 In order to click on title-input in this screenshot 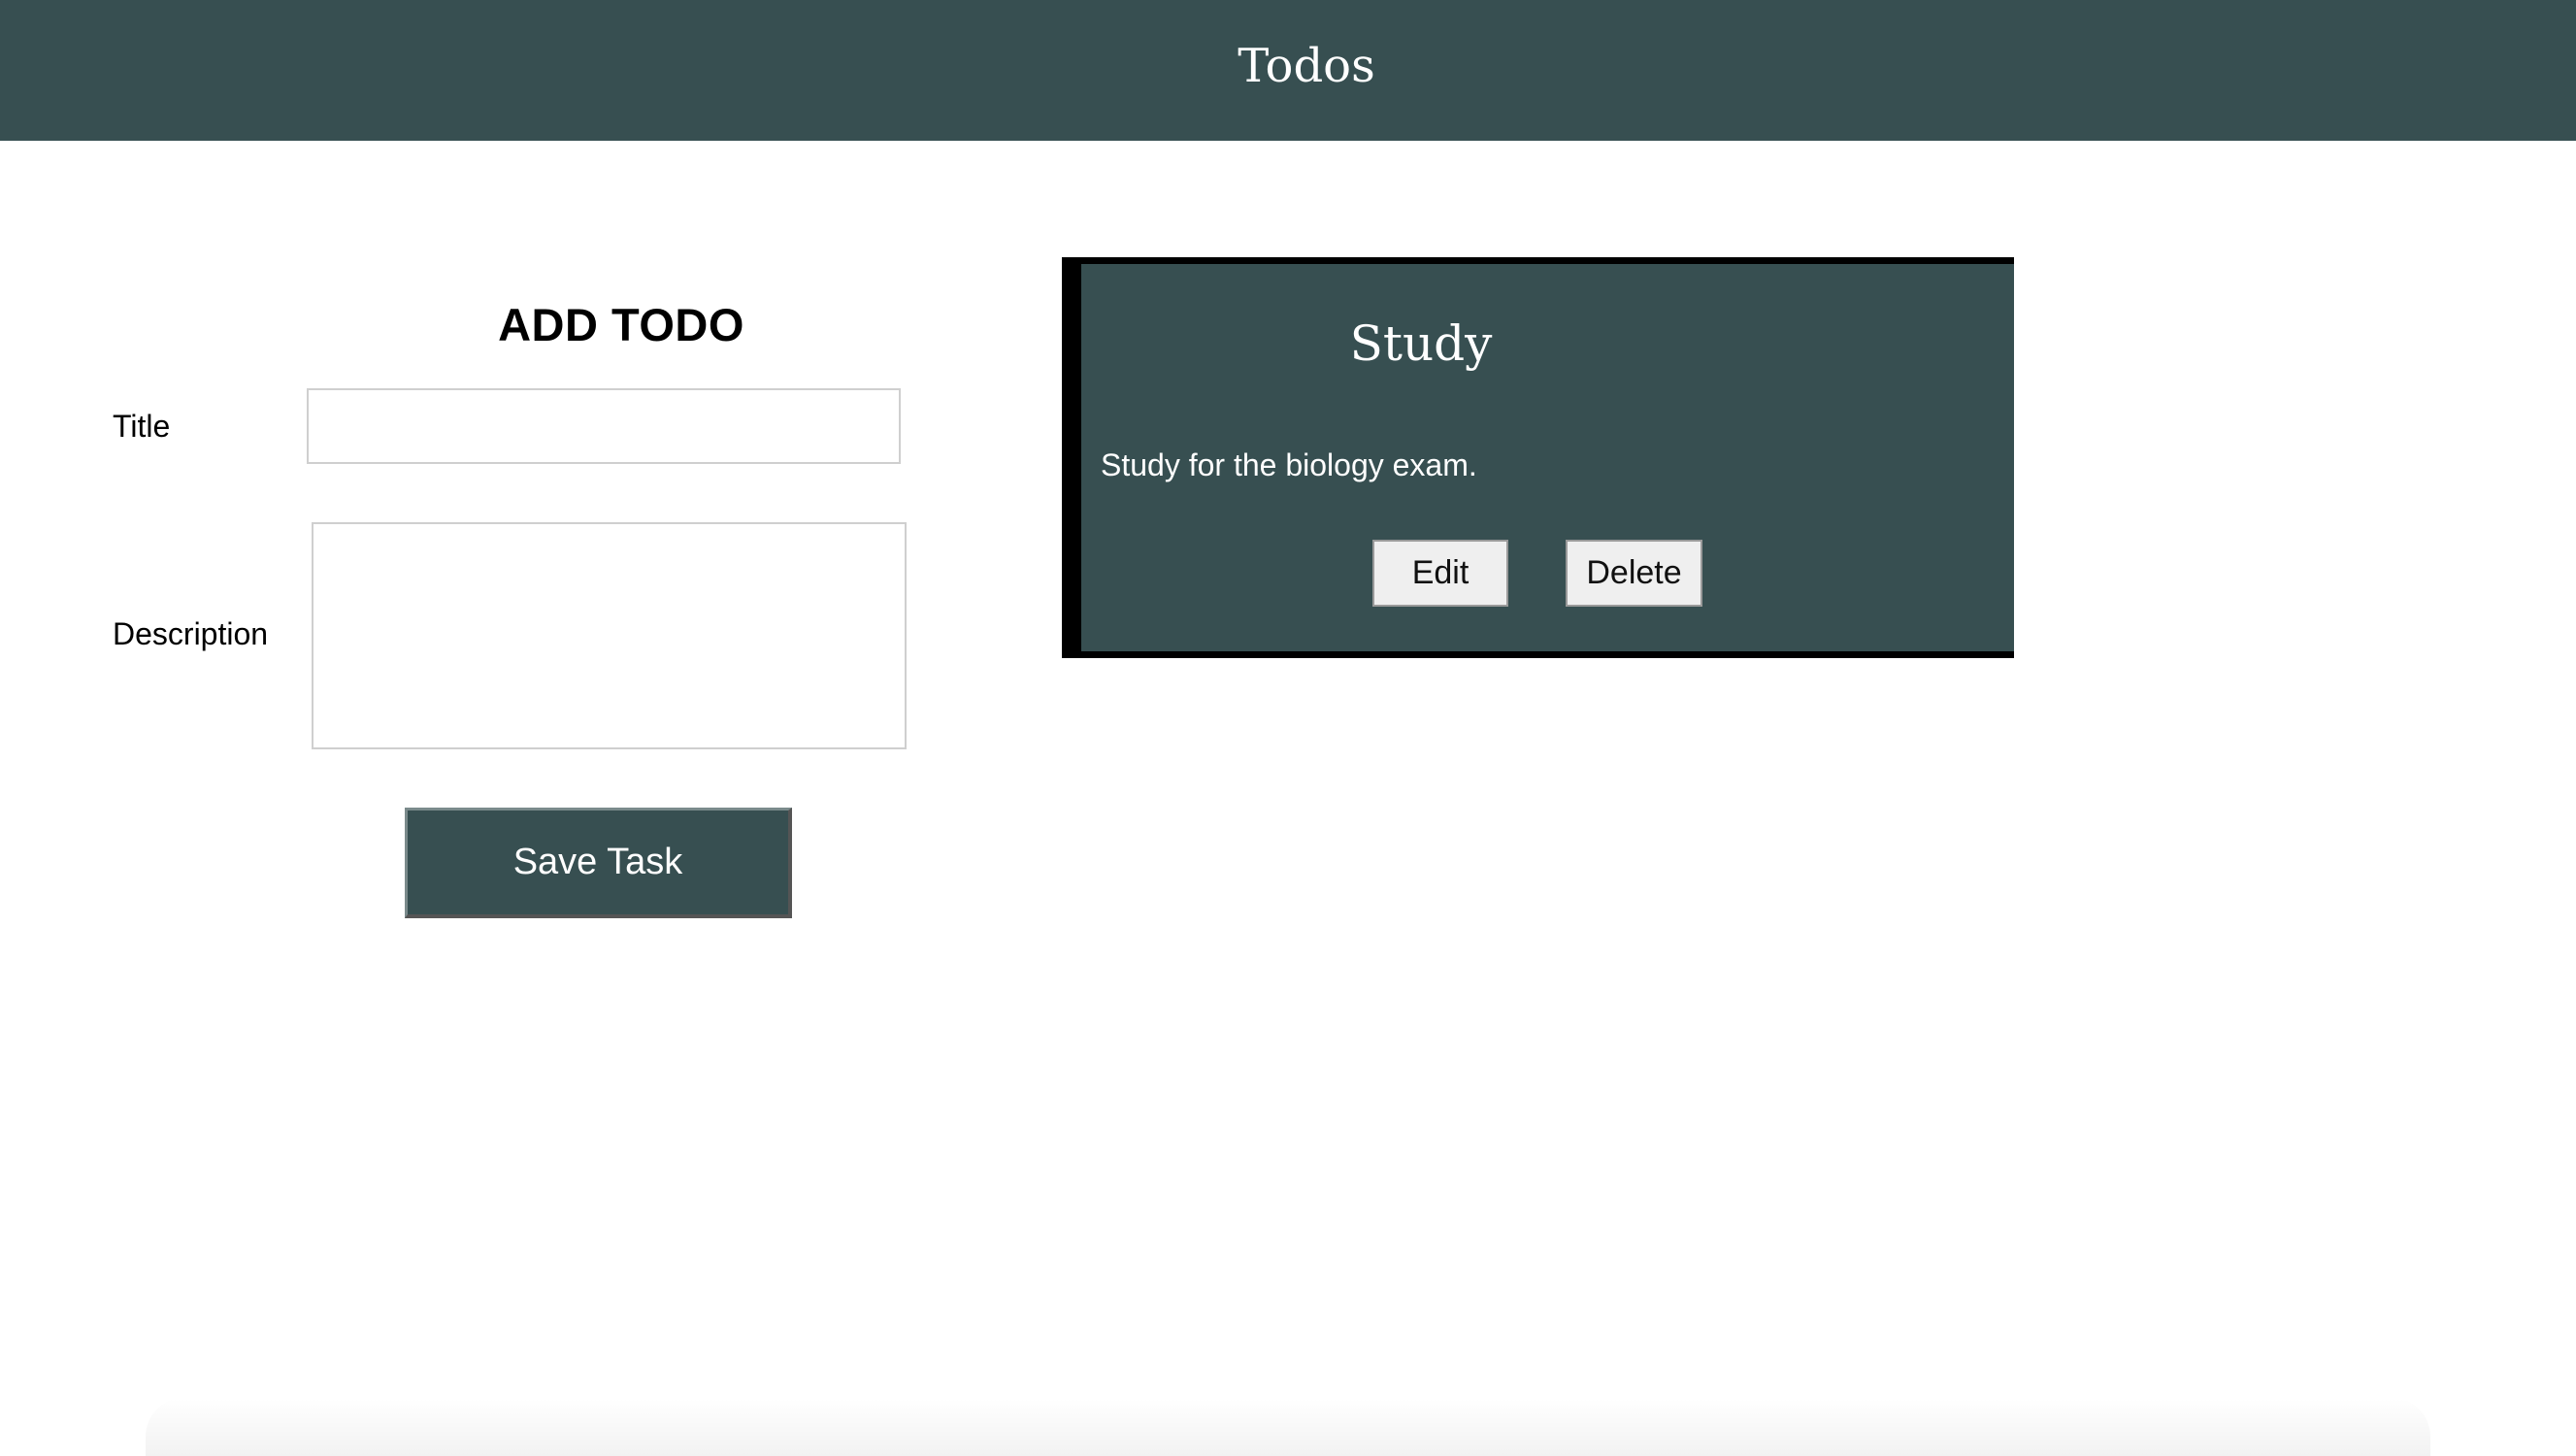, I will do `click(604, 426)`.